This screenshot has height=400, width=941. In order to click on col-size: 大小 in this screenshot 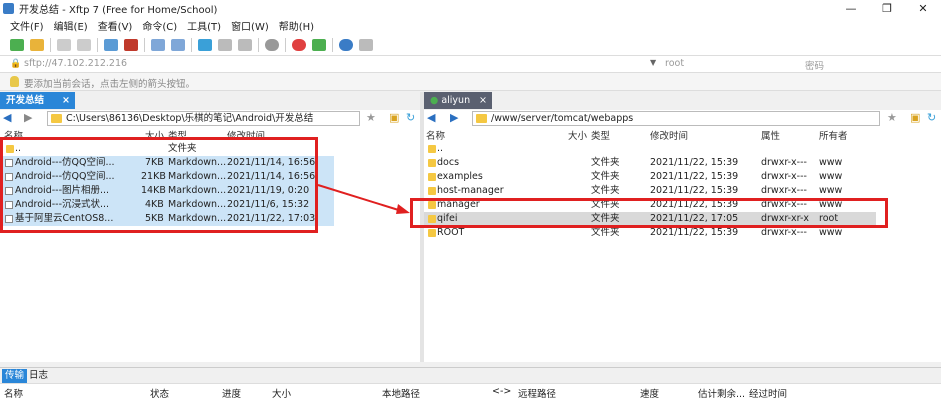, I will do `click(281, 393)`.